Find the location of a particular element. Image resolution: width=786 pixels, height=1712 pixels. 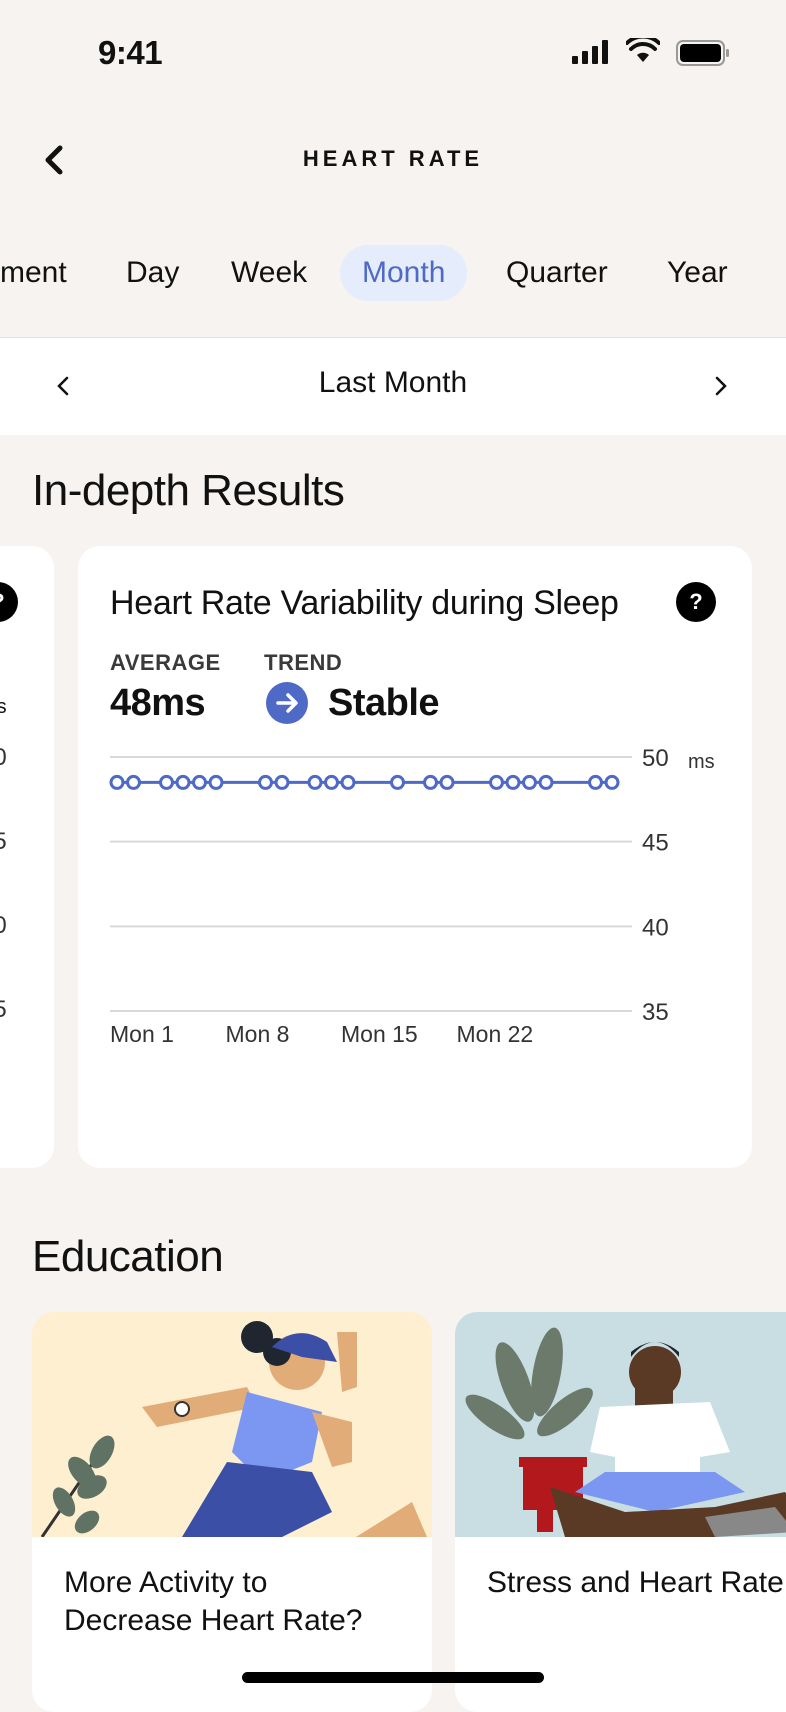

question-circle-icon: ? is located at coordinates (9, 602).